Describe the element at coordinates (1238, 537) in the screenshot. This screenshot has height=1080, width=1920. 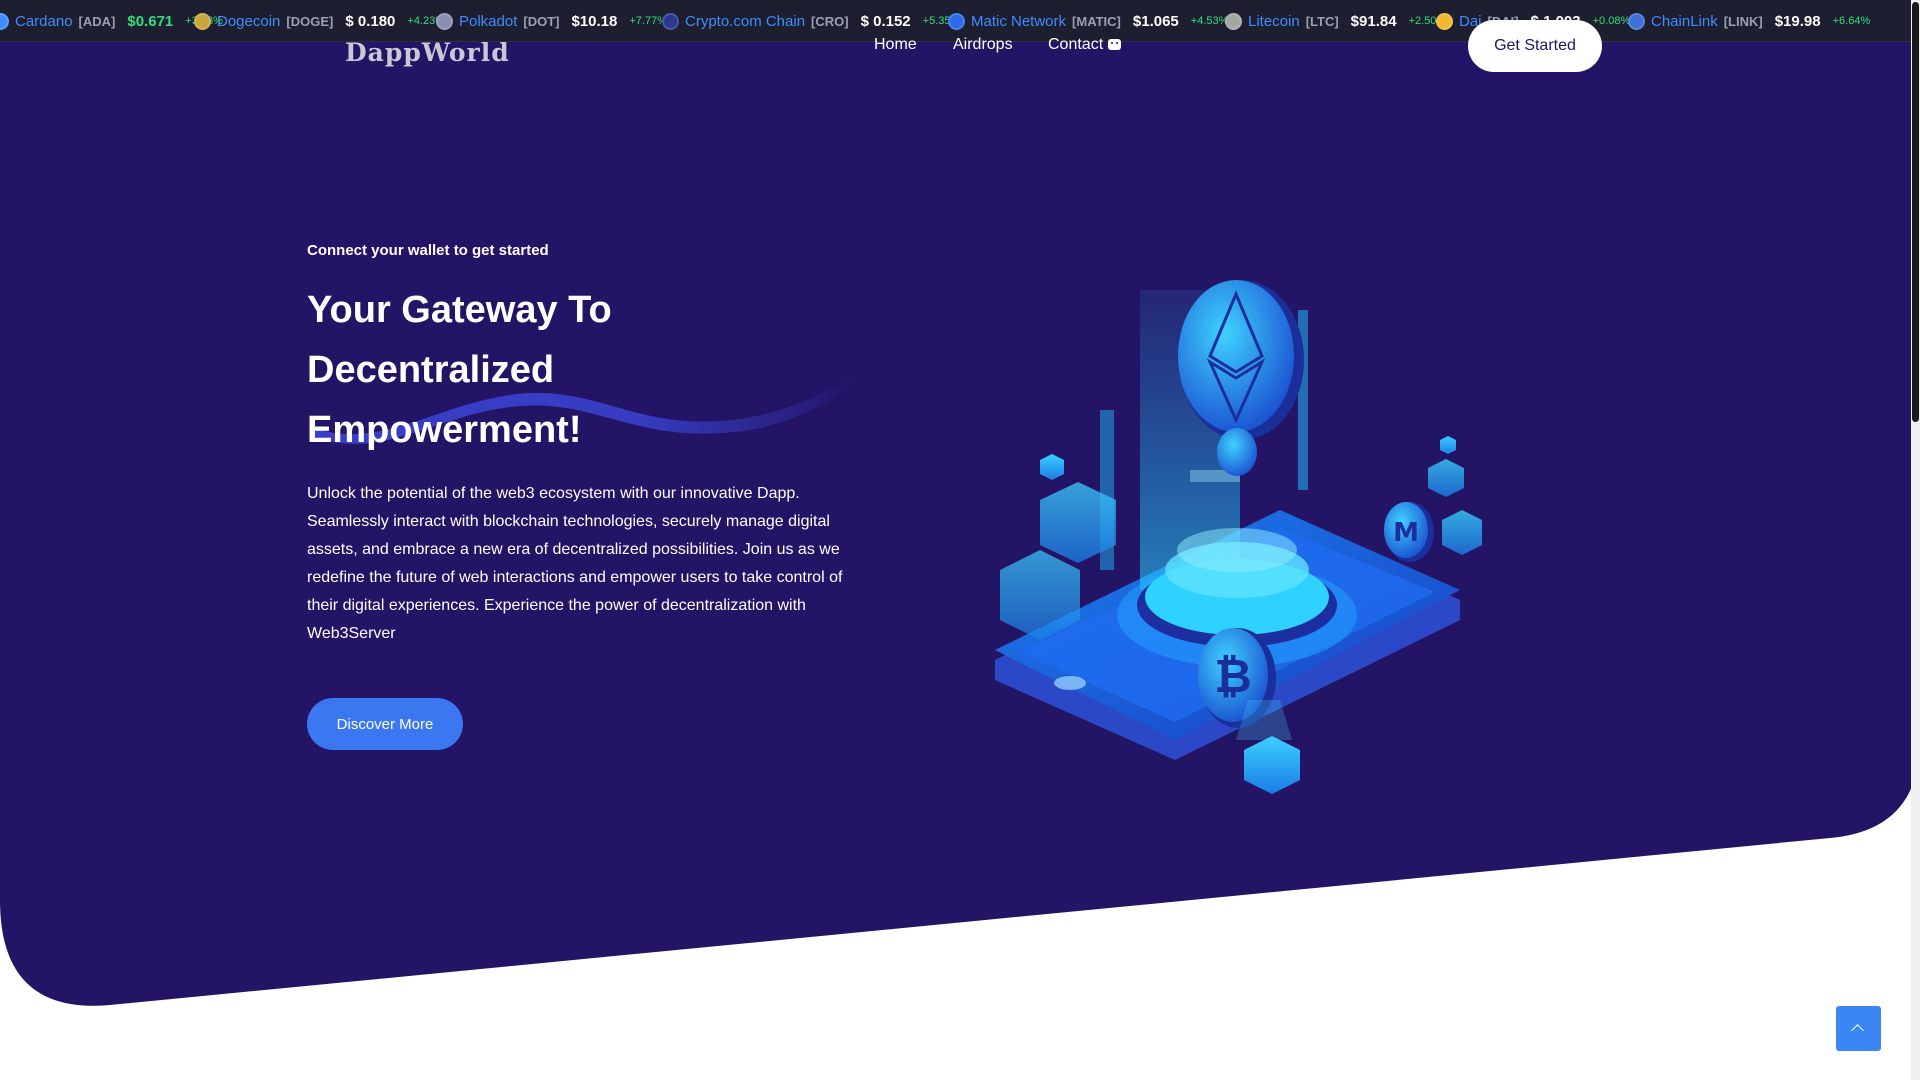
I see `blockchain-illustration: ₿ M` at that location.